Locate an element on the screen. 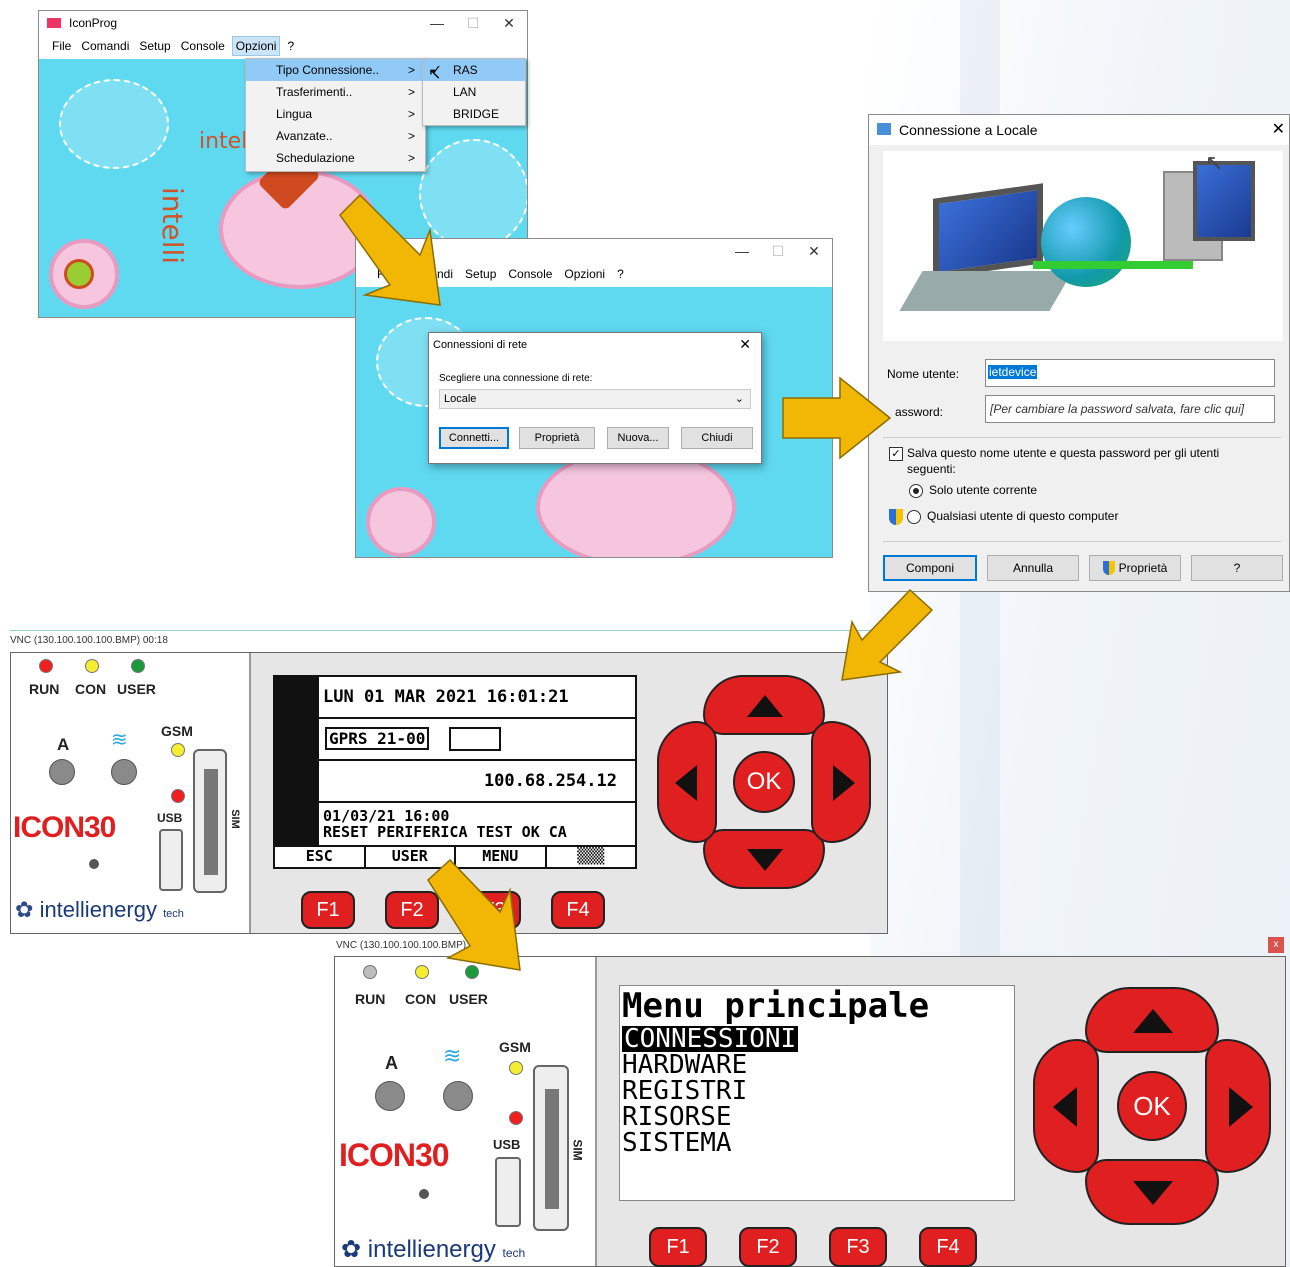 This screenshot has width=1290, height=1267. connection-illustration is located at coordinates (1083, 246).